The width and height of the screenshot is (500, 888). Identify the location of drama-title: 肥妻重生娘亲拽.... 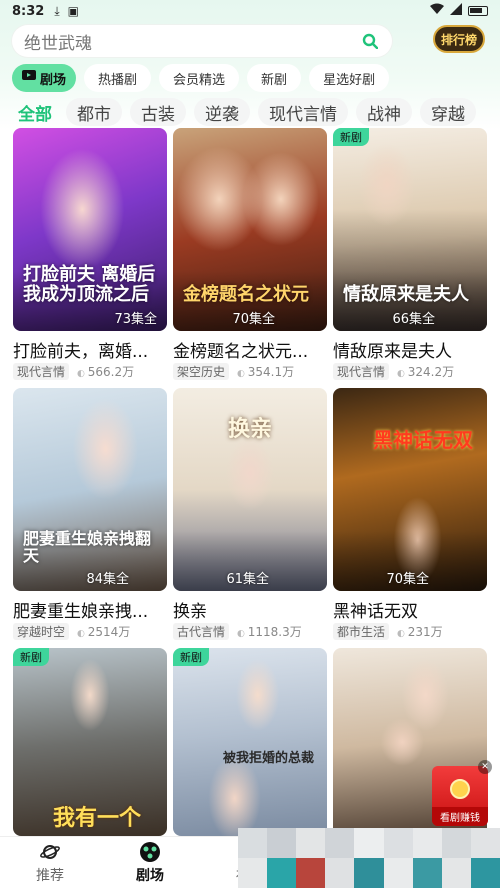
(81, 611).